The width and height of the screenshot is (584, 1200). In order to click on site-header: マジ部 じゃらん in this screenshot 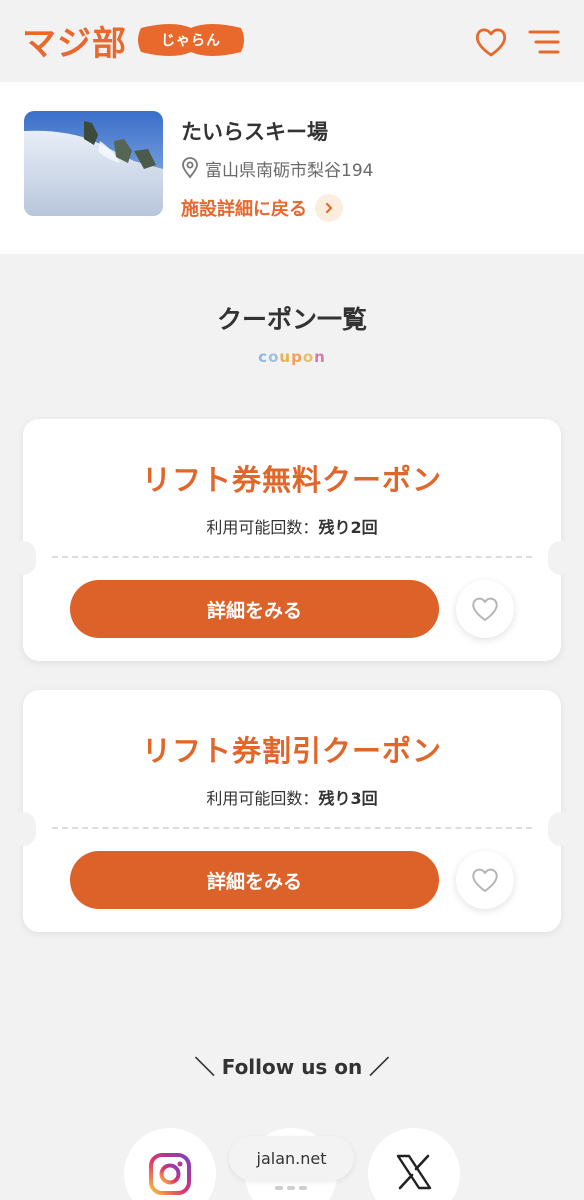, I will do `click(292, 41)`.